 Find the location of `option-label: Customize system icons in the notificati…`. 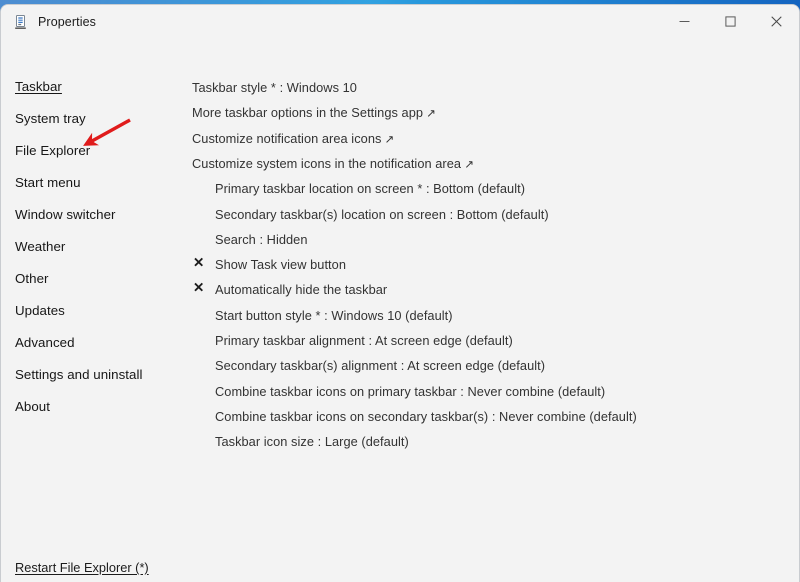

option-label: Customize system icons in the notificati… is located at coordinates (327, 163).